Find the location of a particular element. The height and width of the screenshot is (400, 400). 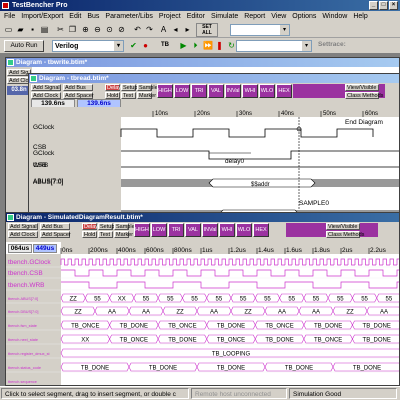

main-toolbar: ▭ ▰ ▪ ▤ ✂ ❐ ⊕ ⊖ ⊙ ⊘ ↶ ↷ A ◂ ▸ SET ALL ▾ is located at coordinates (200, 30).